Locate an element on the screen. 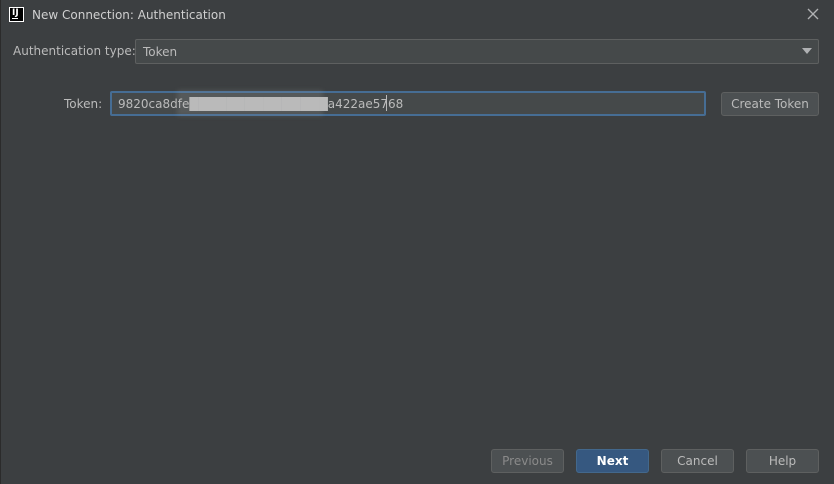  token-label: Token: is located at coordinates (83, 104).